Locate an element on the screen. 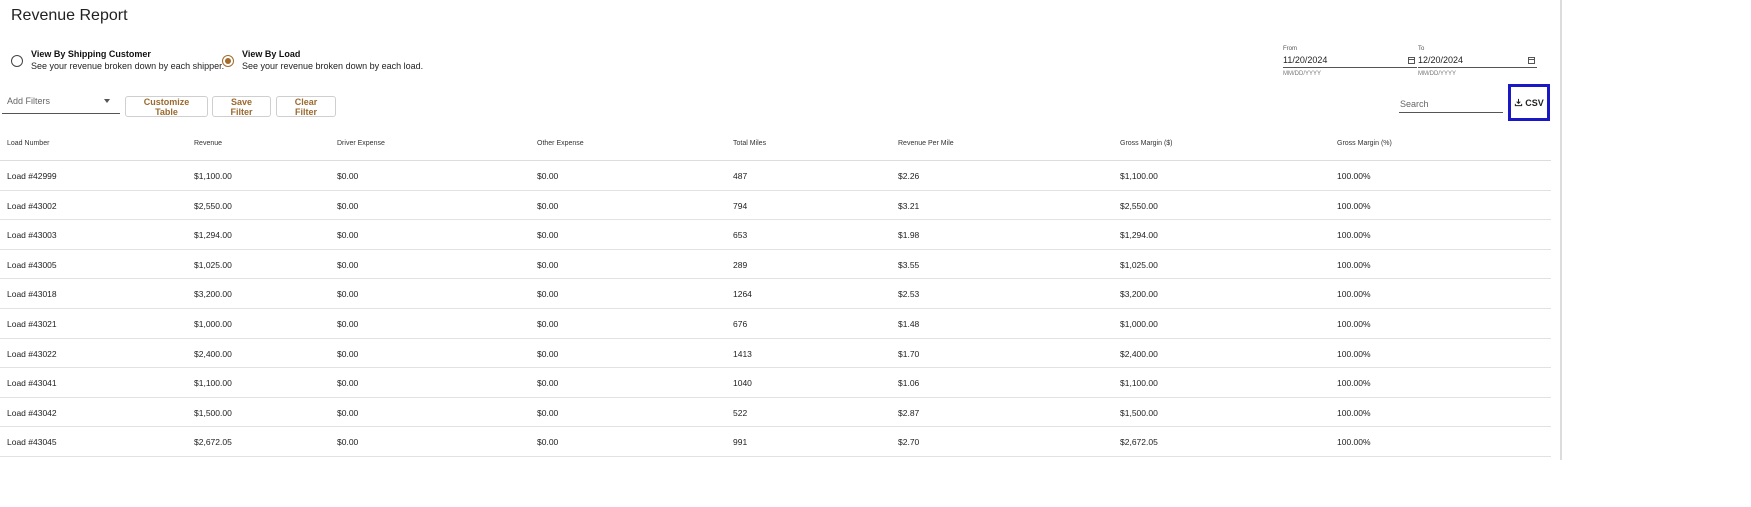 This screenshot has width=1751, height=507. column-header: Load Number is located at coordinates (28, 143).